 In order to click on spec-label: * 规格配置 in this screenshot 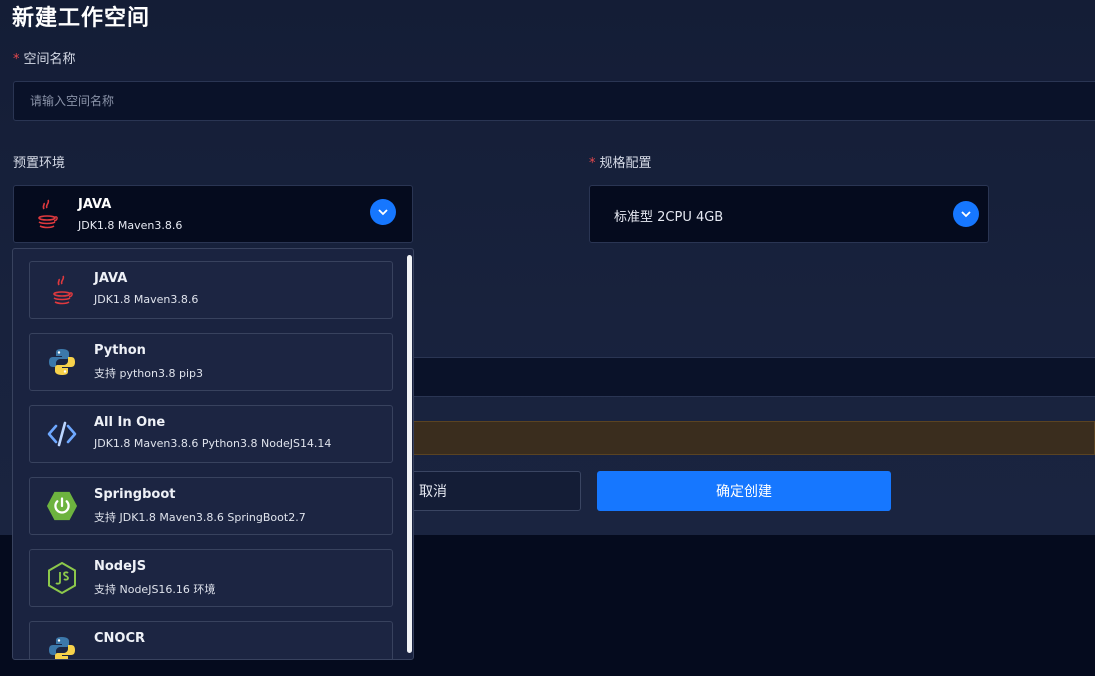, I will do `click(620, 163)`.